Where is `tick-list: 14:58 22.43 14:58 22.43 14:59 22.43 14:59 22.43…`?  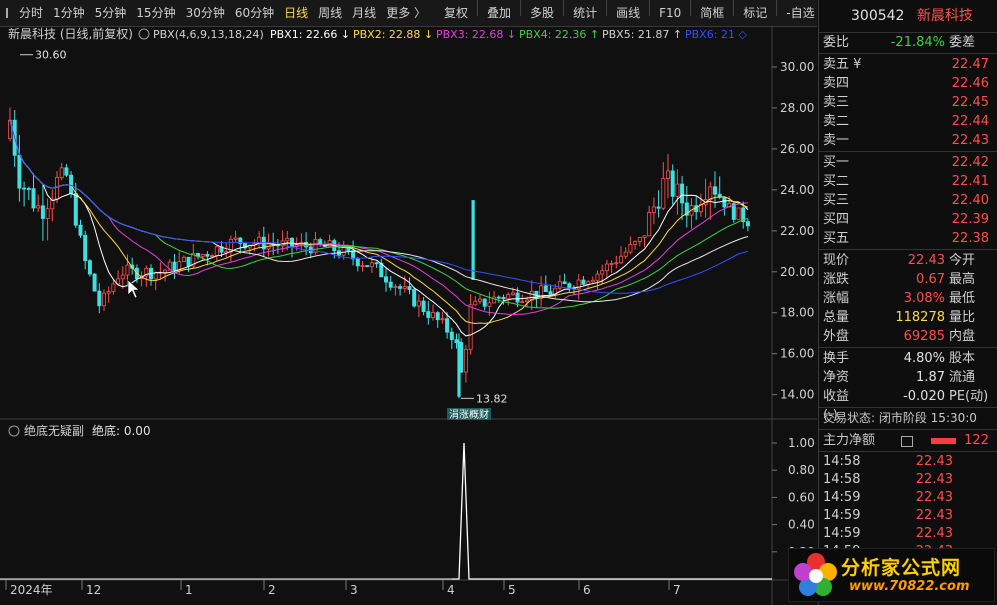 tick-list: 14:58 22.43 14:58 22.43 14:59 22.43 14:59 22.43… is located at coordinates (908, 507).